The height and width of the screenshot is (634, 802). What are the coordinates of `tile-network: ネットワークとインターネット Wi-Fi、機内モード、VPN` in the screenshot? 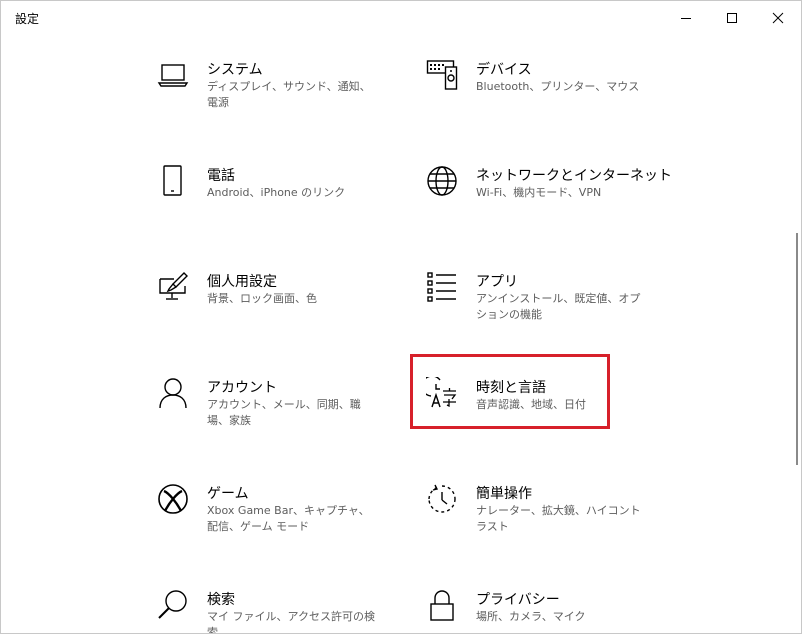 It's located at (551, 200).